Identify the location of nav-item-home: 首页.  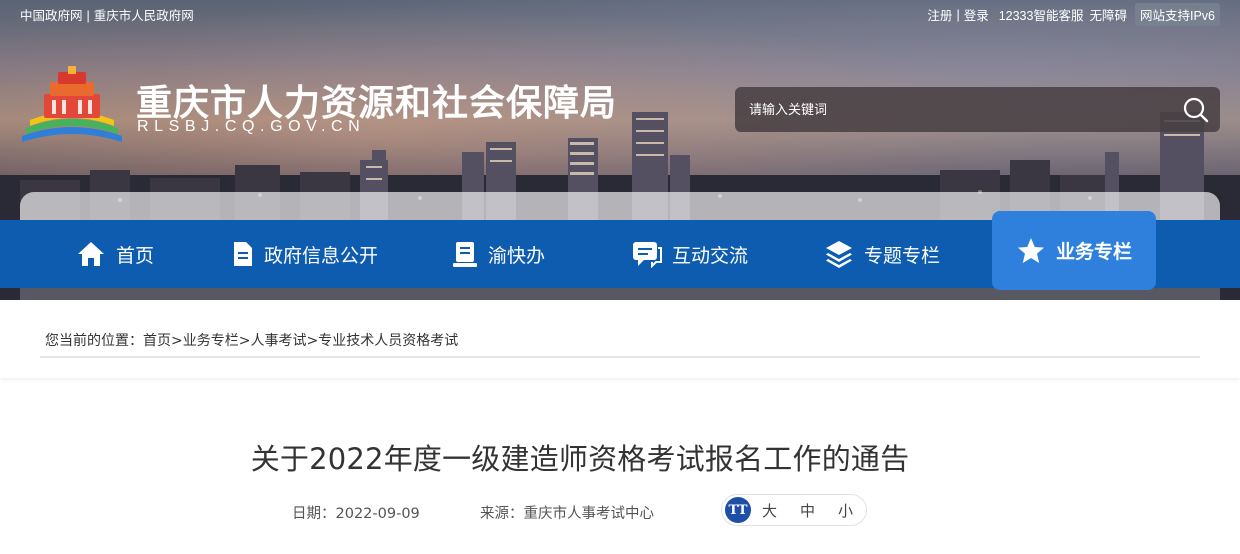
(115, 254).